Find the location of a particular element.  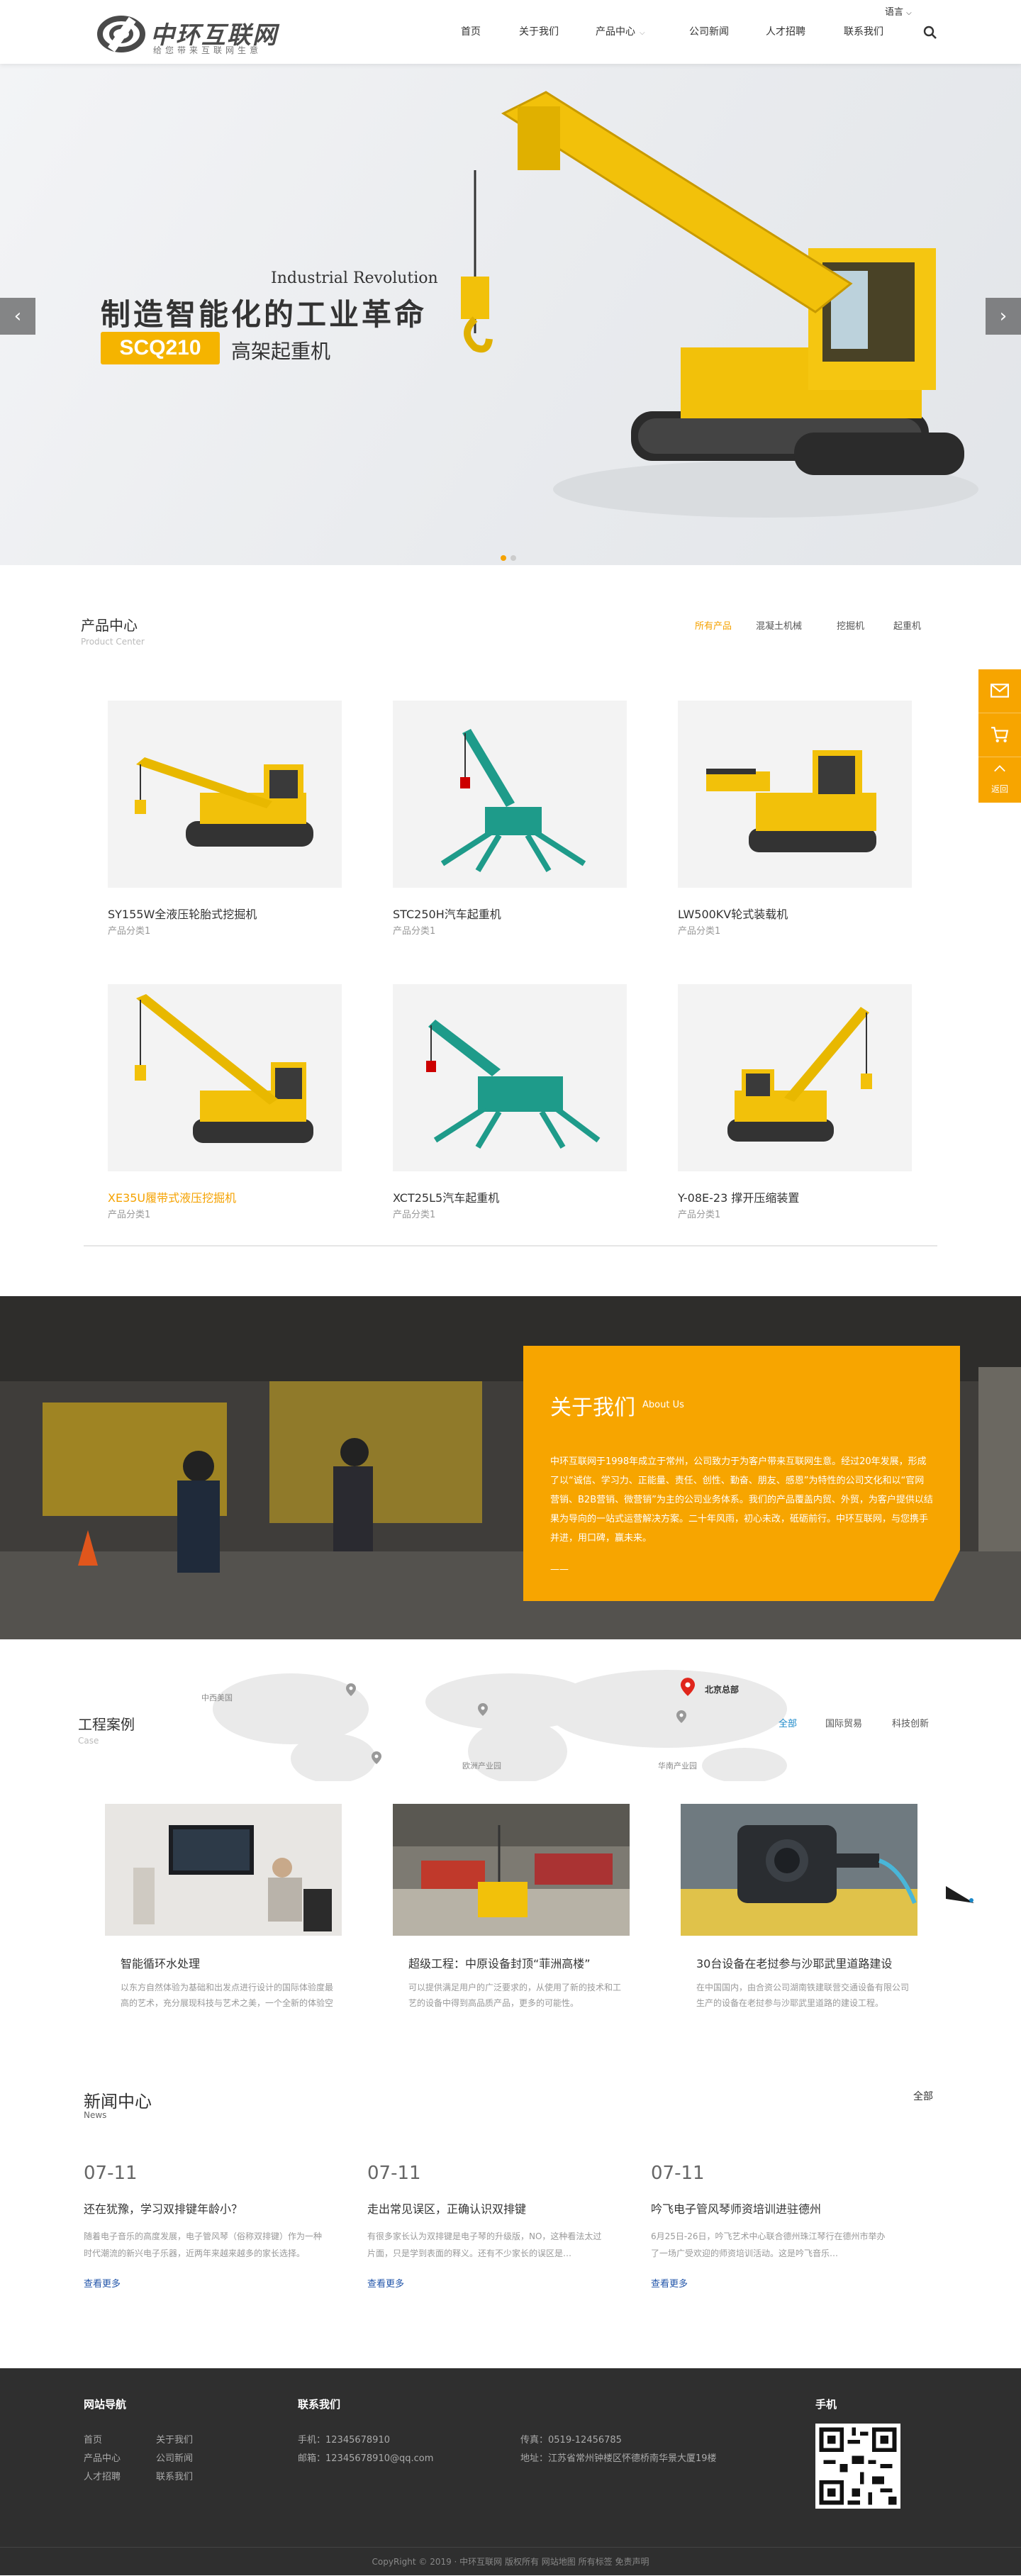

tab-cases-trade: 国际贸易 is located at coordinates (843, 1722).